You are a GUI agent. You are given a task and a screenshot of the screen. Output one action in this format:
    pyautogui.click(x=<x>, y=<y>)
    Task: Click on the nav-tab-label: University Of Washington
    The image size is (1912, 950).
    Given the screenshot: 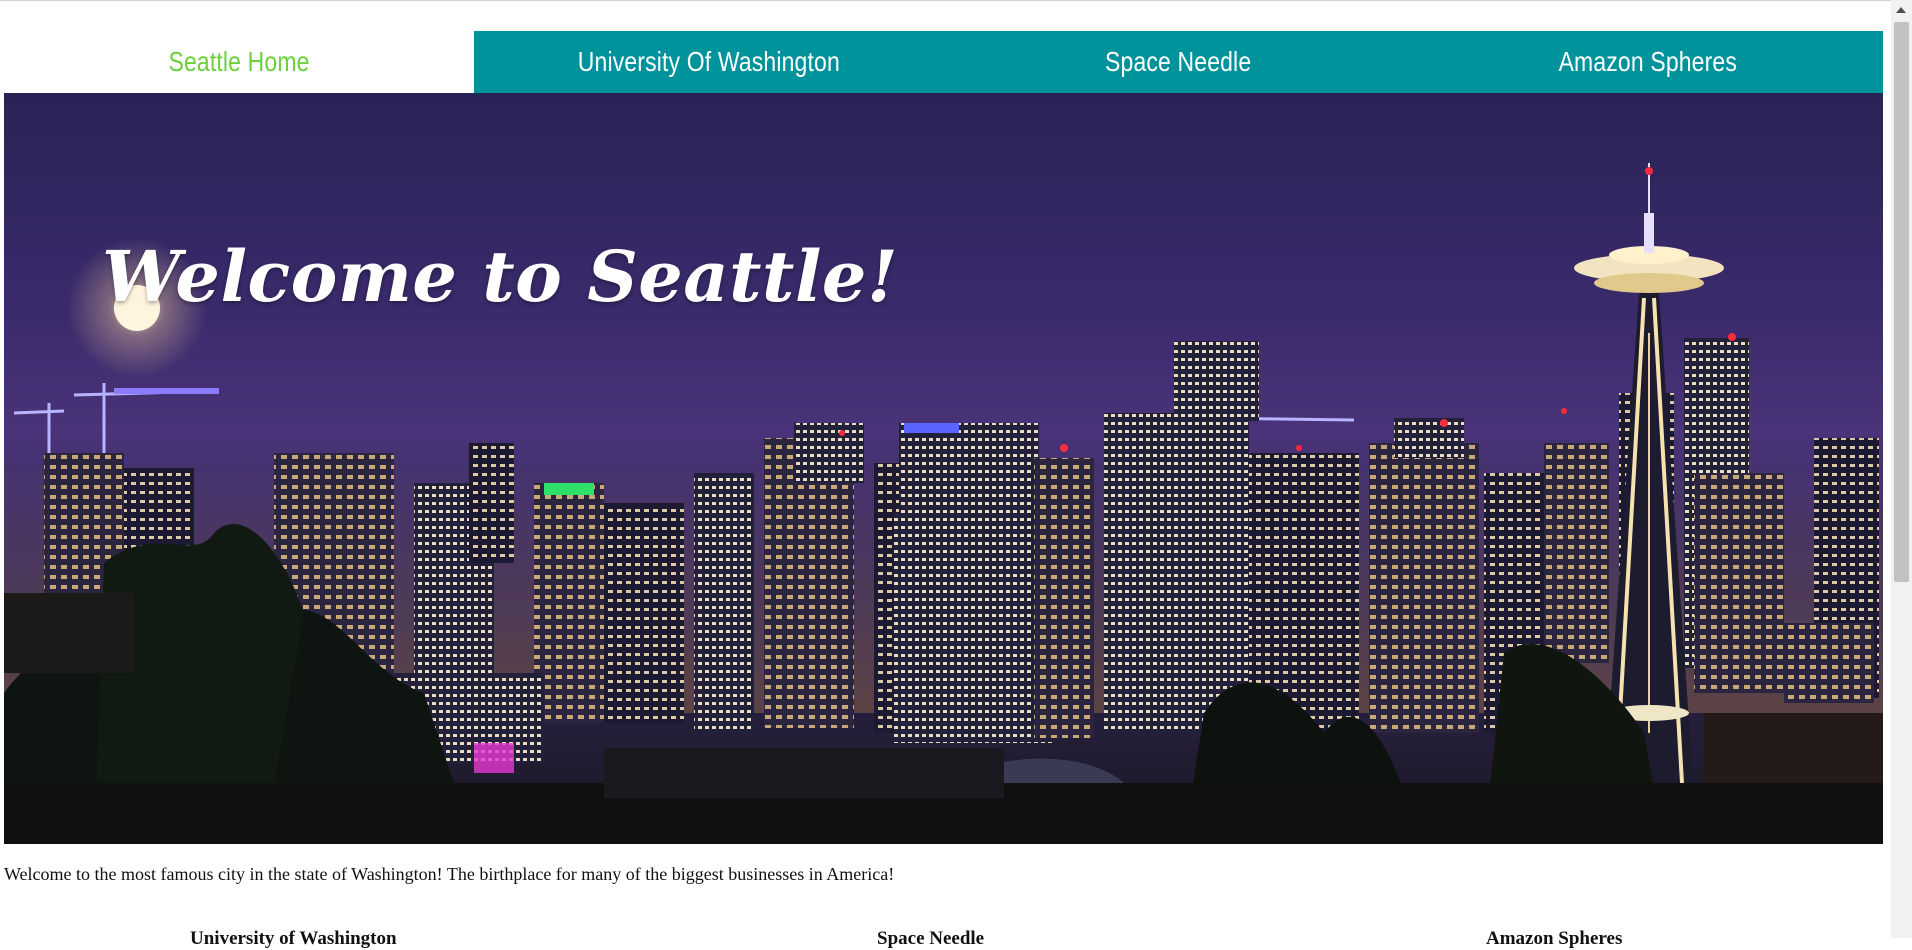 What is the action you would take?
    pyautogui.click(x=708, y=61)
    